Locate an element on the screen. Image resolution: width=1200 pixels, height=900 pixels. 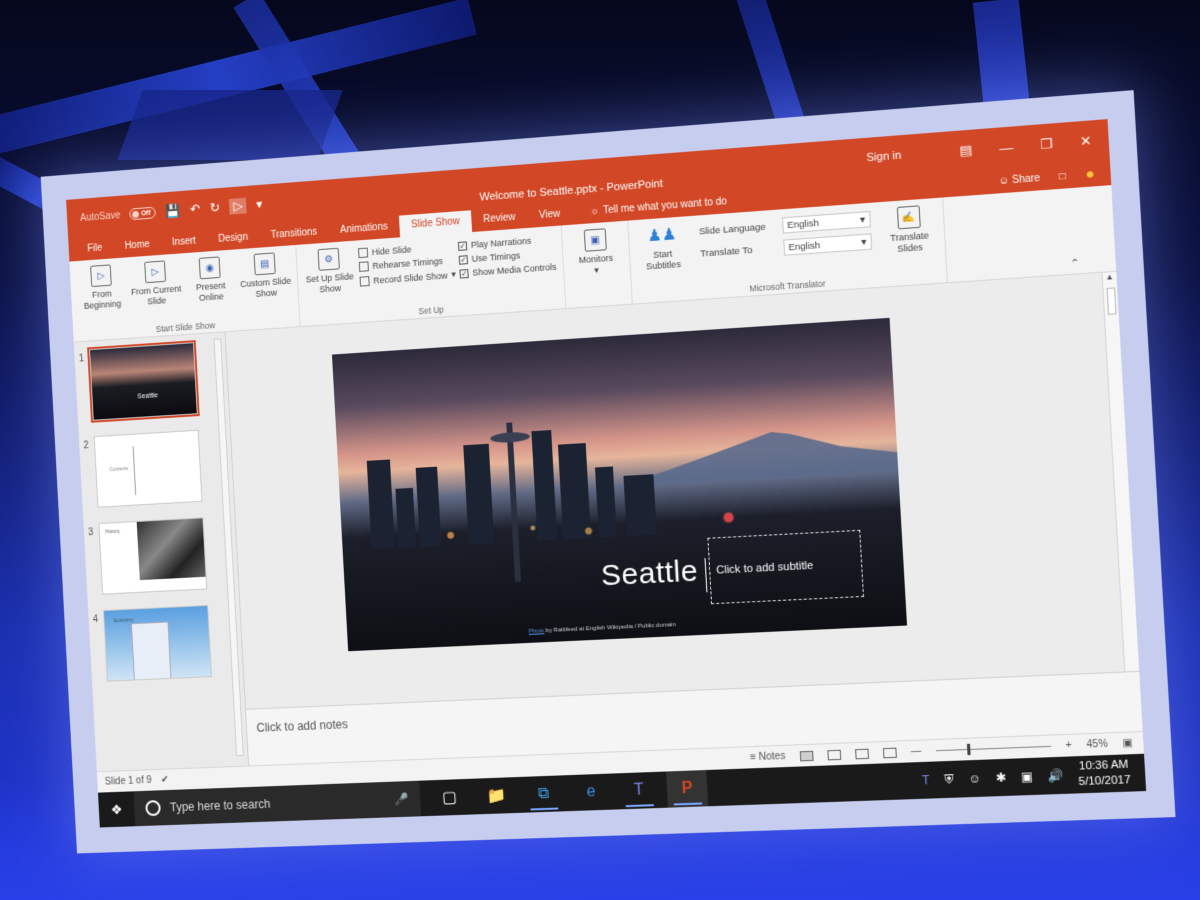
from-current-label: From Current Slide is located at coordinates (156, 295).